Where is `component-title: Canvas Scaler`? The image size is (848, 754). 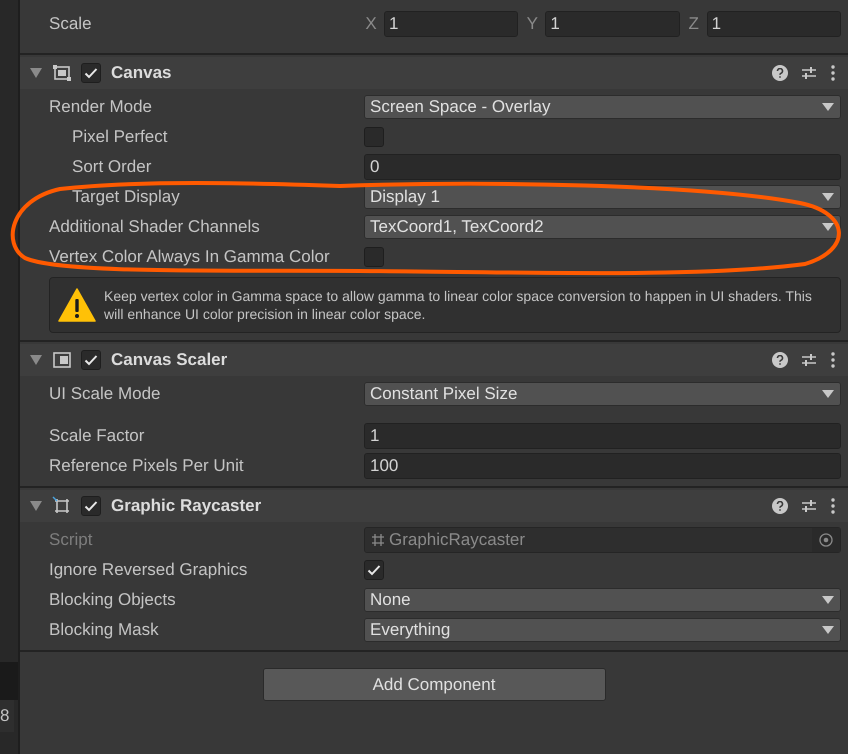 component-title: Canvas Scaler is located at coordinates (169, 360).